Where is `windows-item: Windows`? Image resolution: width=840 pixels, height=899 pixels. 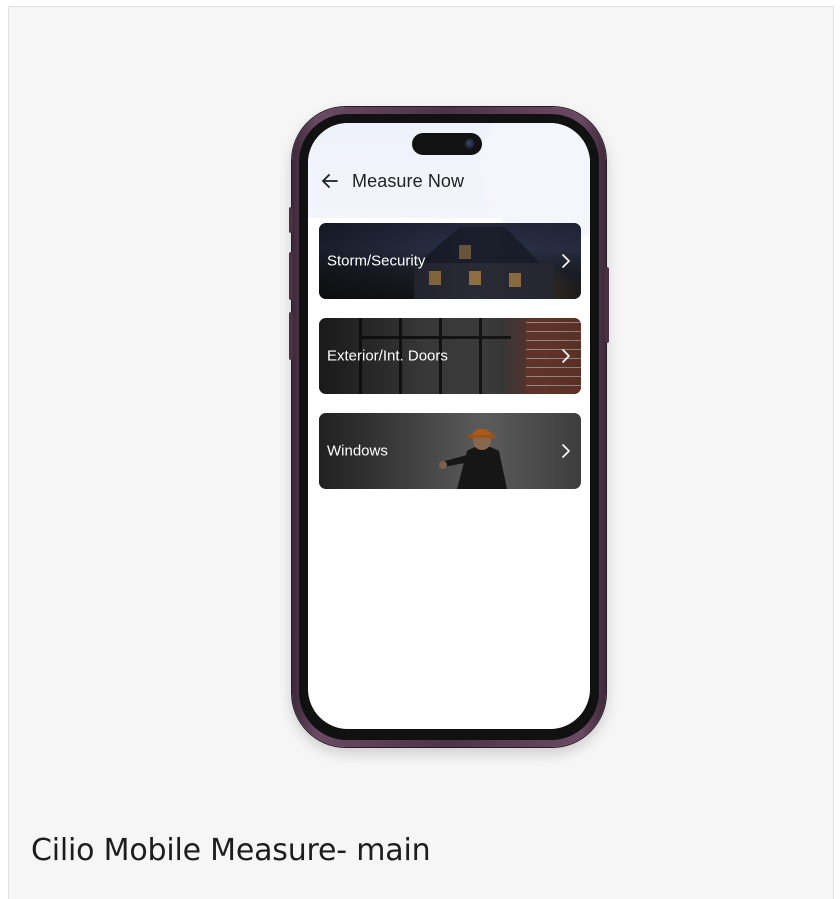
windows-item: Windows is located at coordinates (450, 451).